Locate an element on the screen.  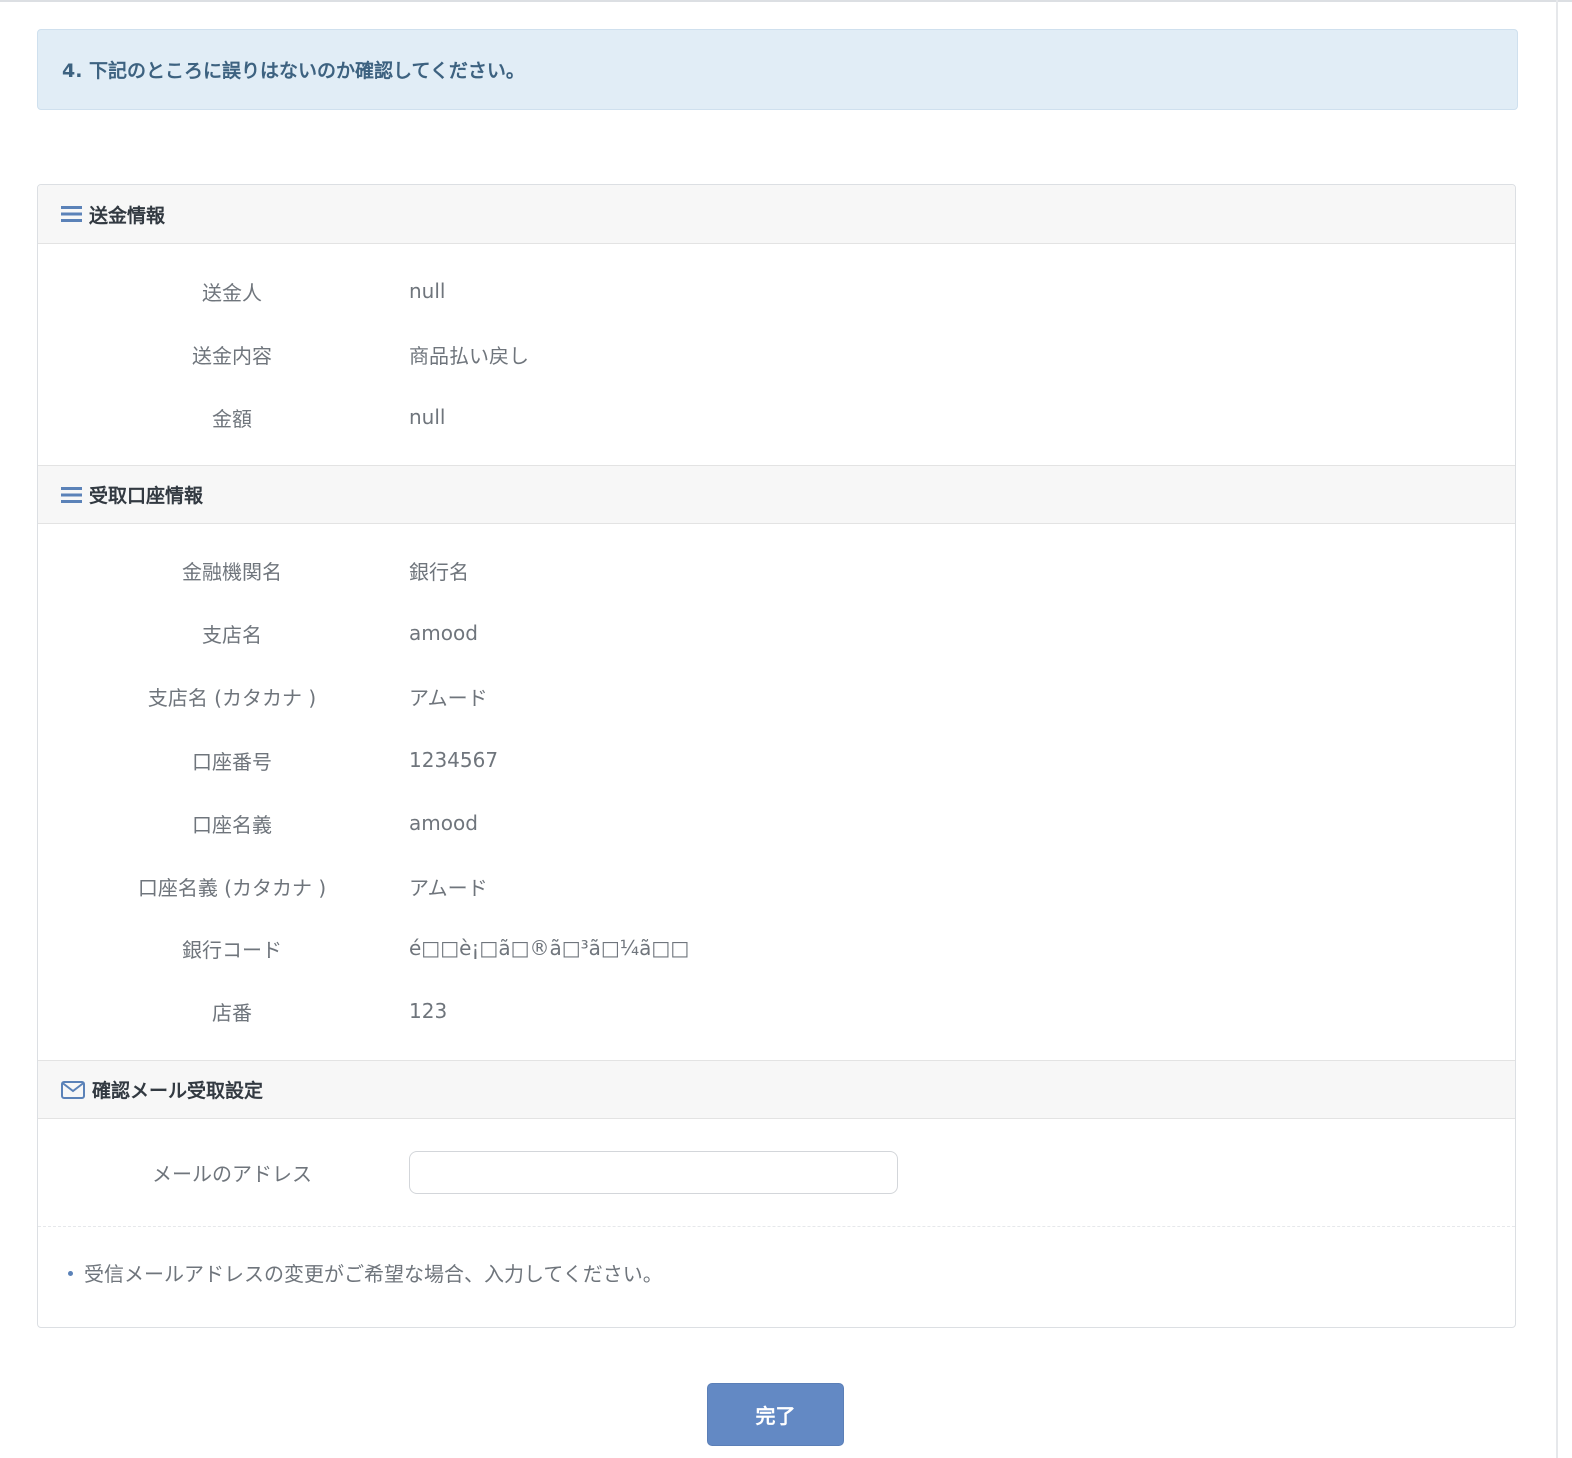
top-divider is located at coordinates (786, 1).